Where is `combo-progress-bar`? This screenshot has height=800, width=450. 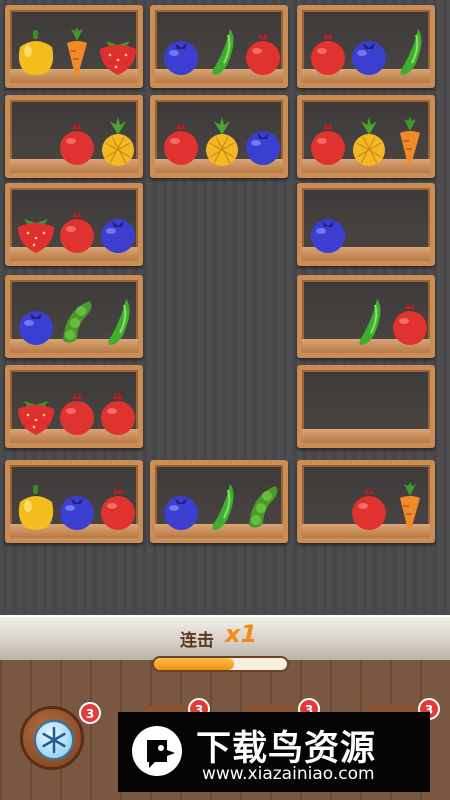
combo-progress-bar is located at coordinates (220, 664).